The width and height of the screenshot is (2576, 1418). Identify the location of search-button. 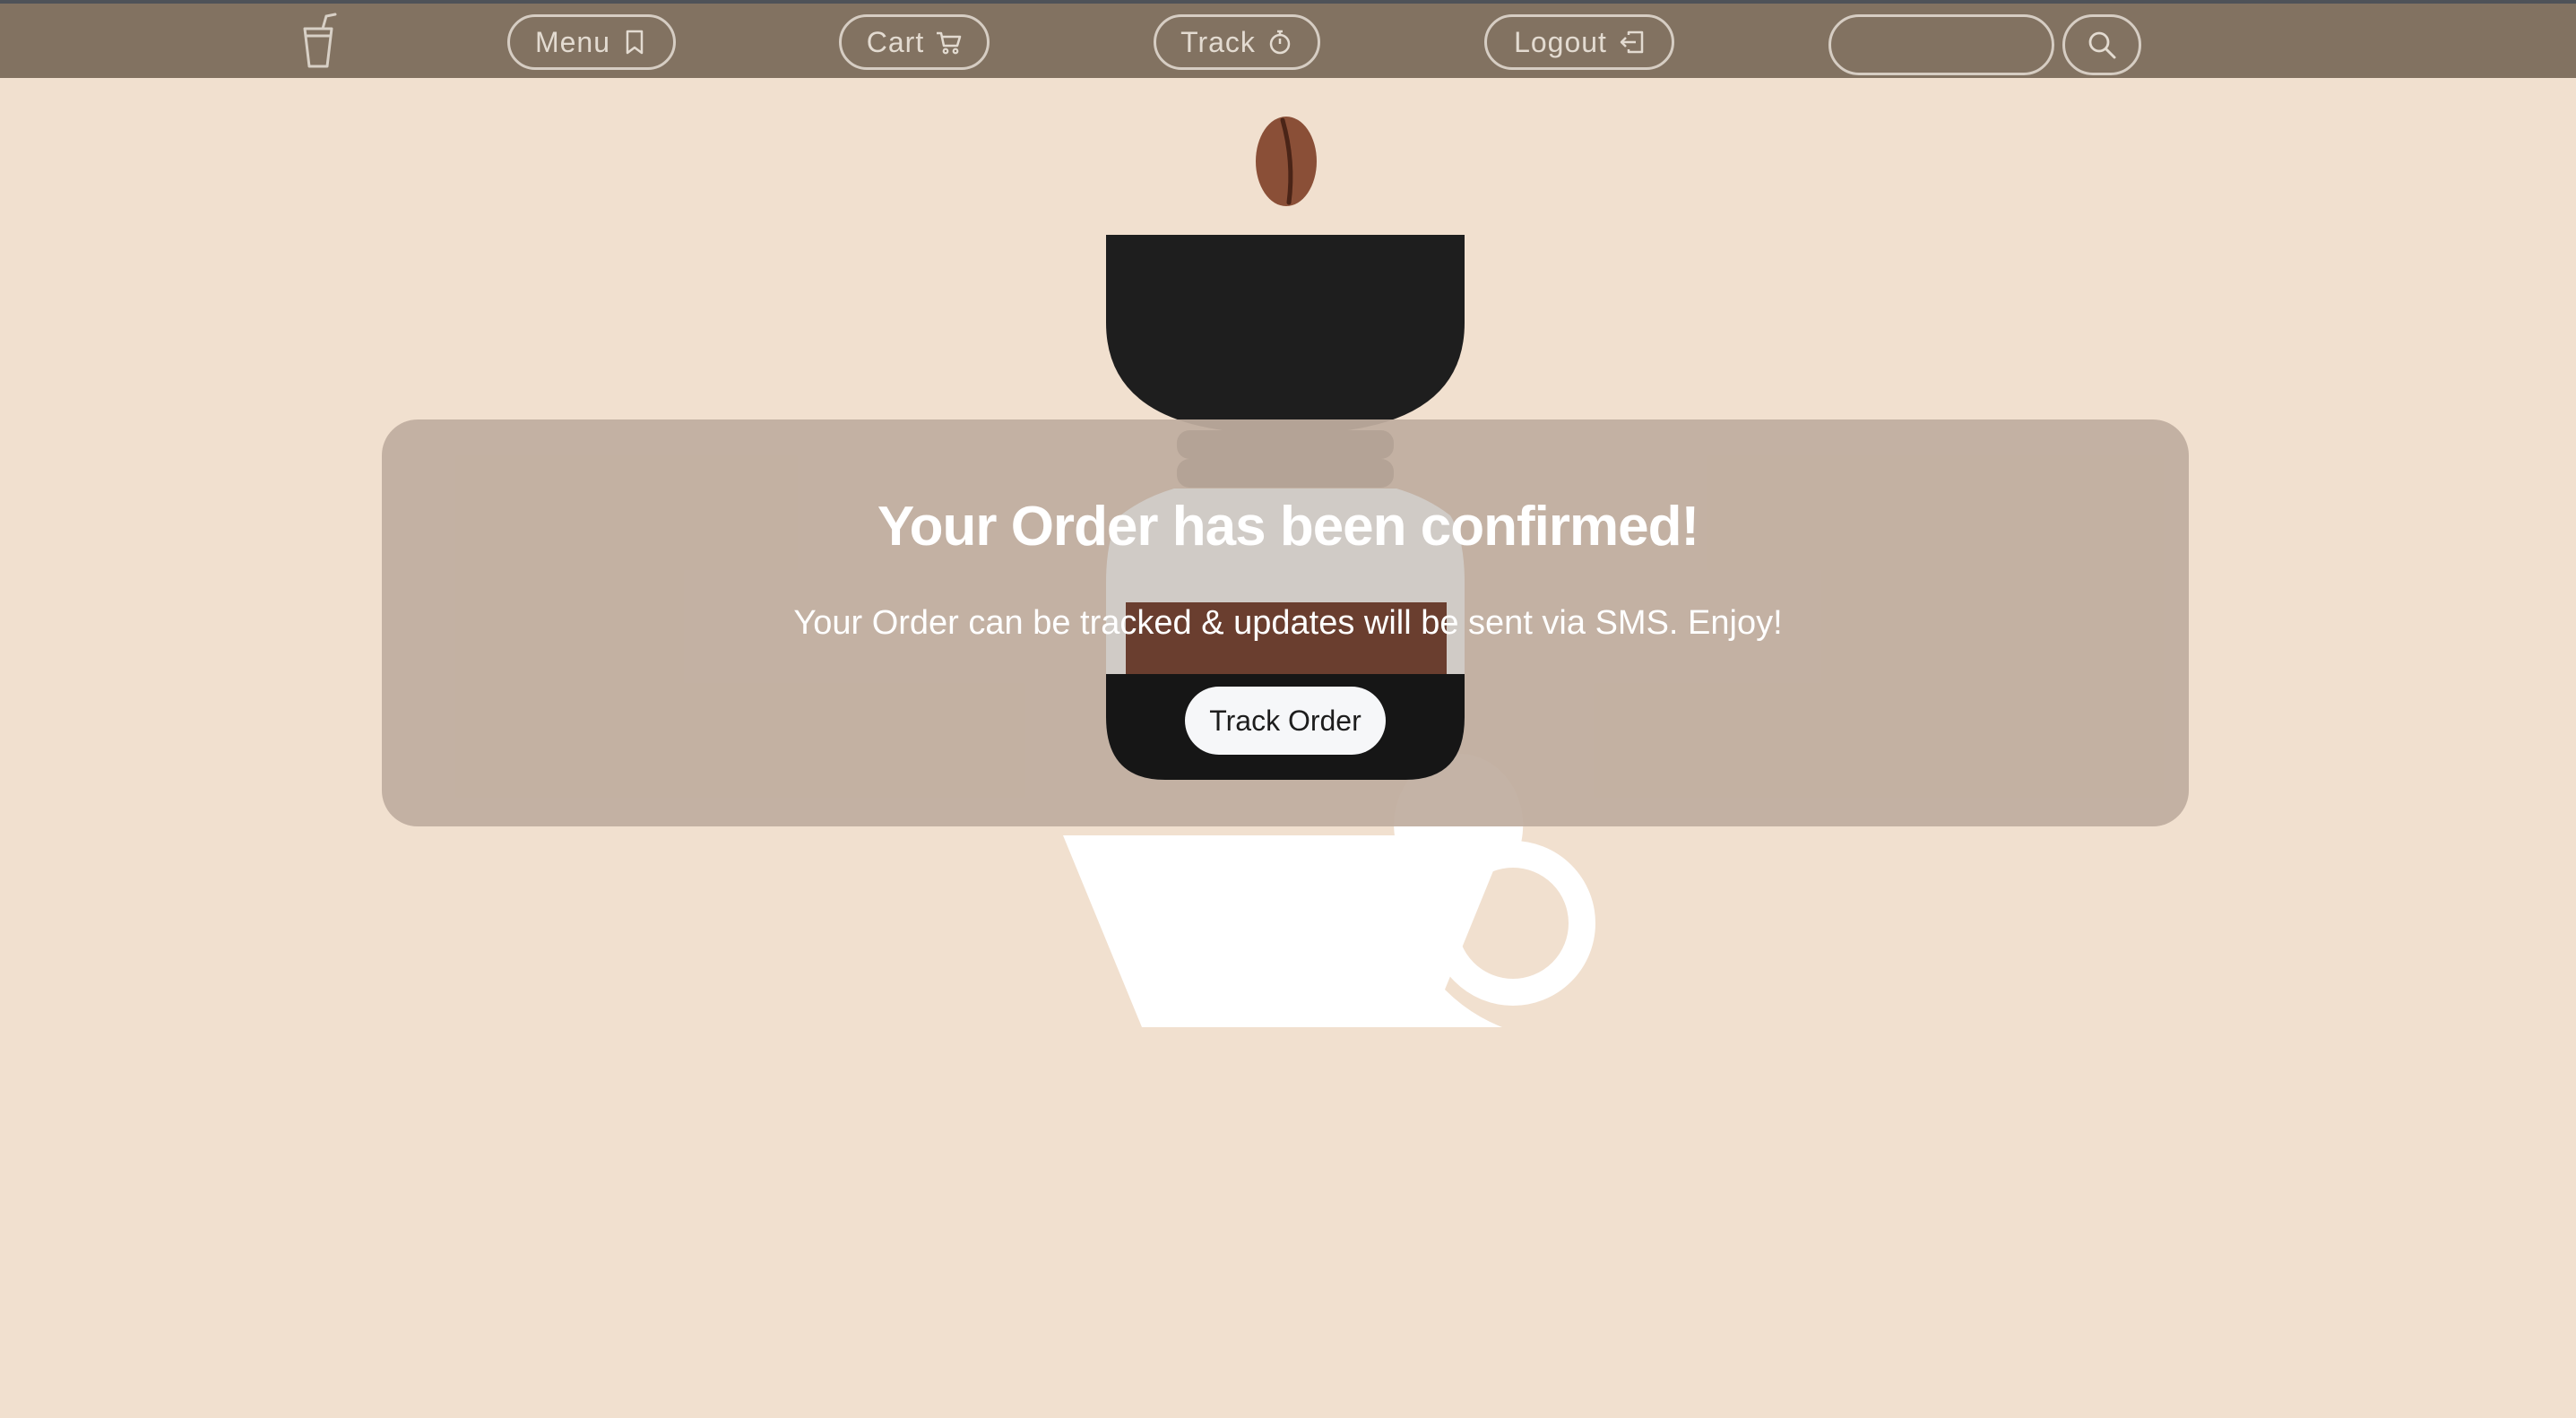
(2101, 45).